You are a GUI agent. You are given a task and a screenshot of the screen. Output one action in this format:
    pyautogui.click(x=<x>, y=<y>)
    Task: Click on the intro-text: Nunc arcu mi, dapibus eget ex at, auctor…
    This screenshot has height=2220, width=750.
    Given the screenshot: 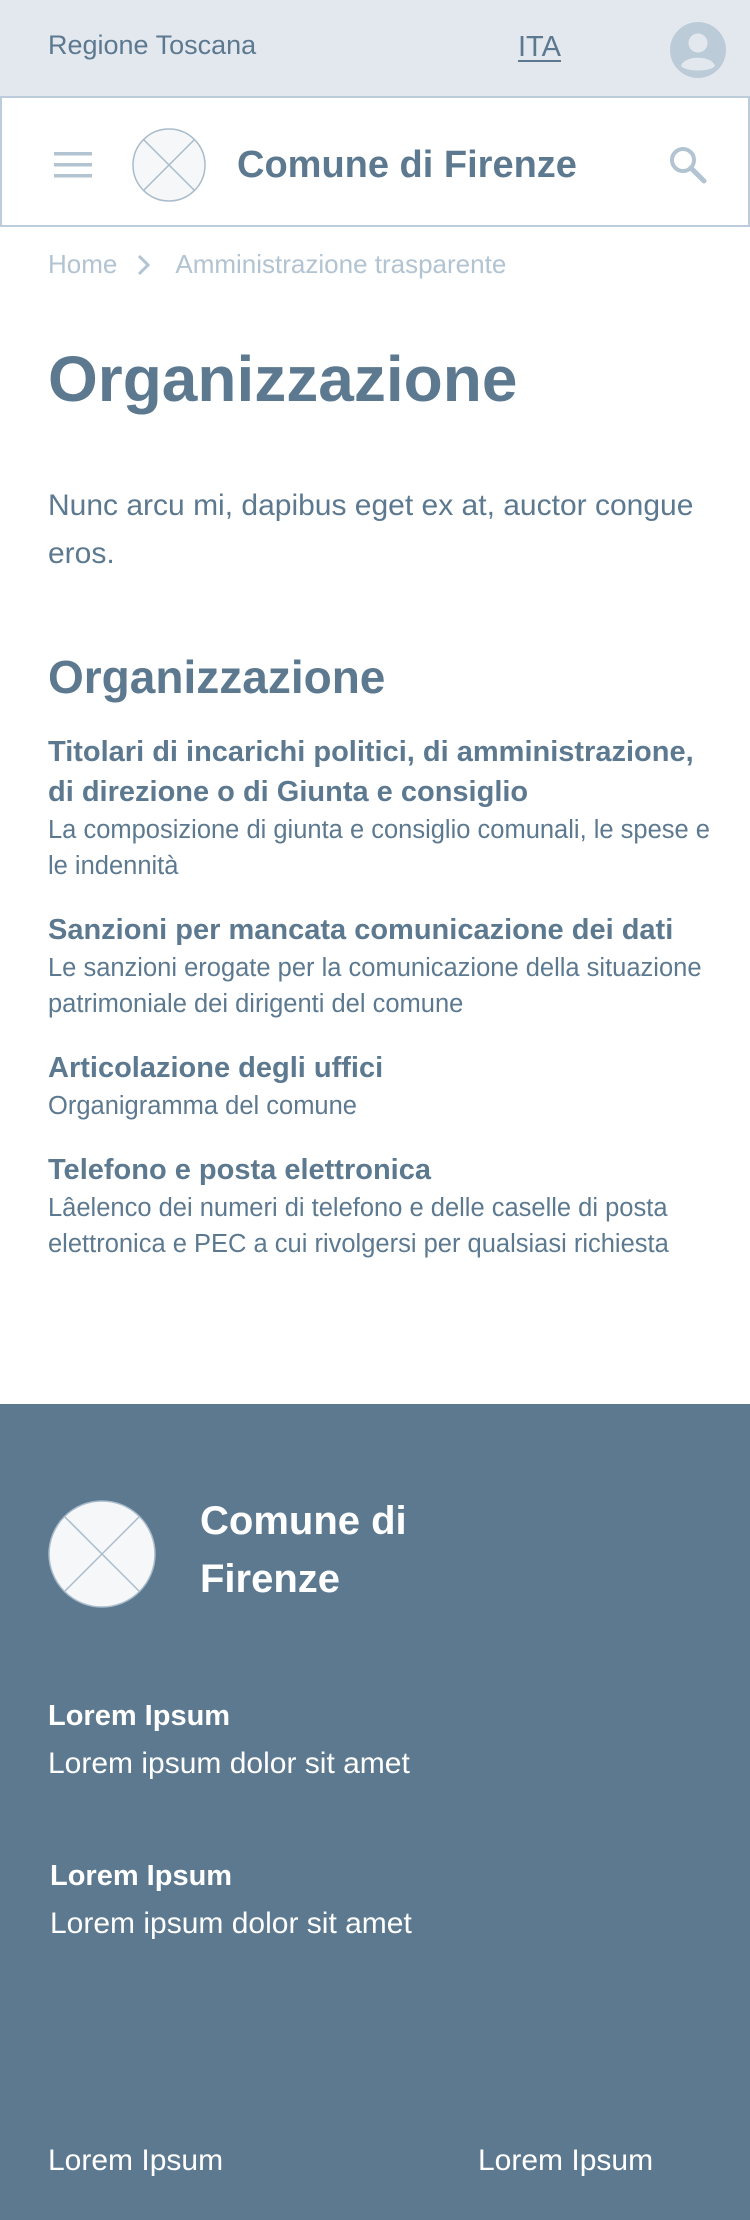 What is the action you would take?
    pyautogui.click(x=371, y=529)
    